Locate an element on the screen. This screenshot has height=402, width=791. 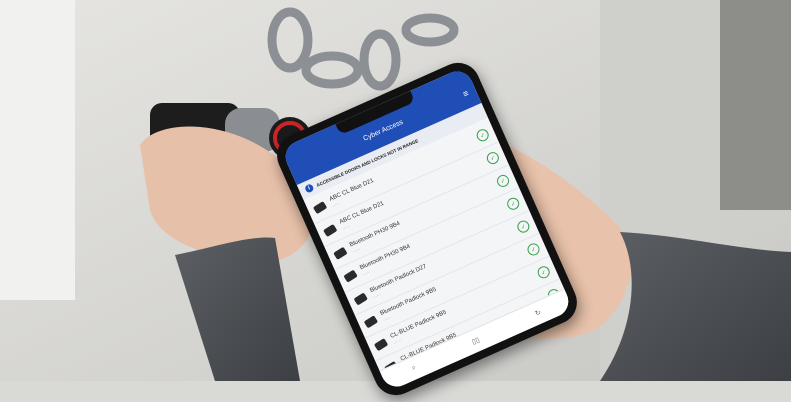
info-icon: i is located at coordinates (309, 188).